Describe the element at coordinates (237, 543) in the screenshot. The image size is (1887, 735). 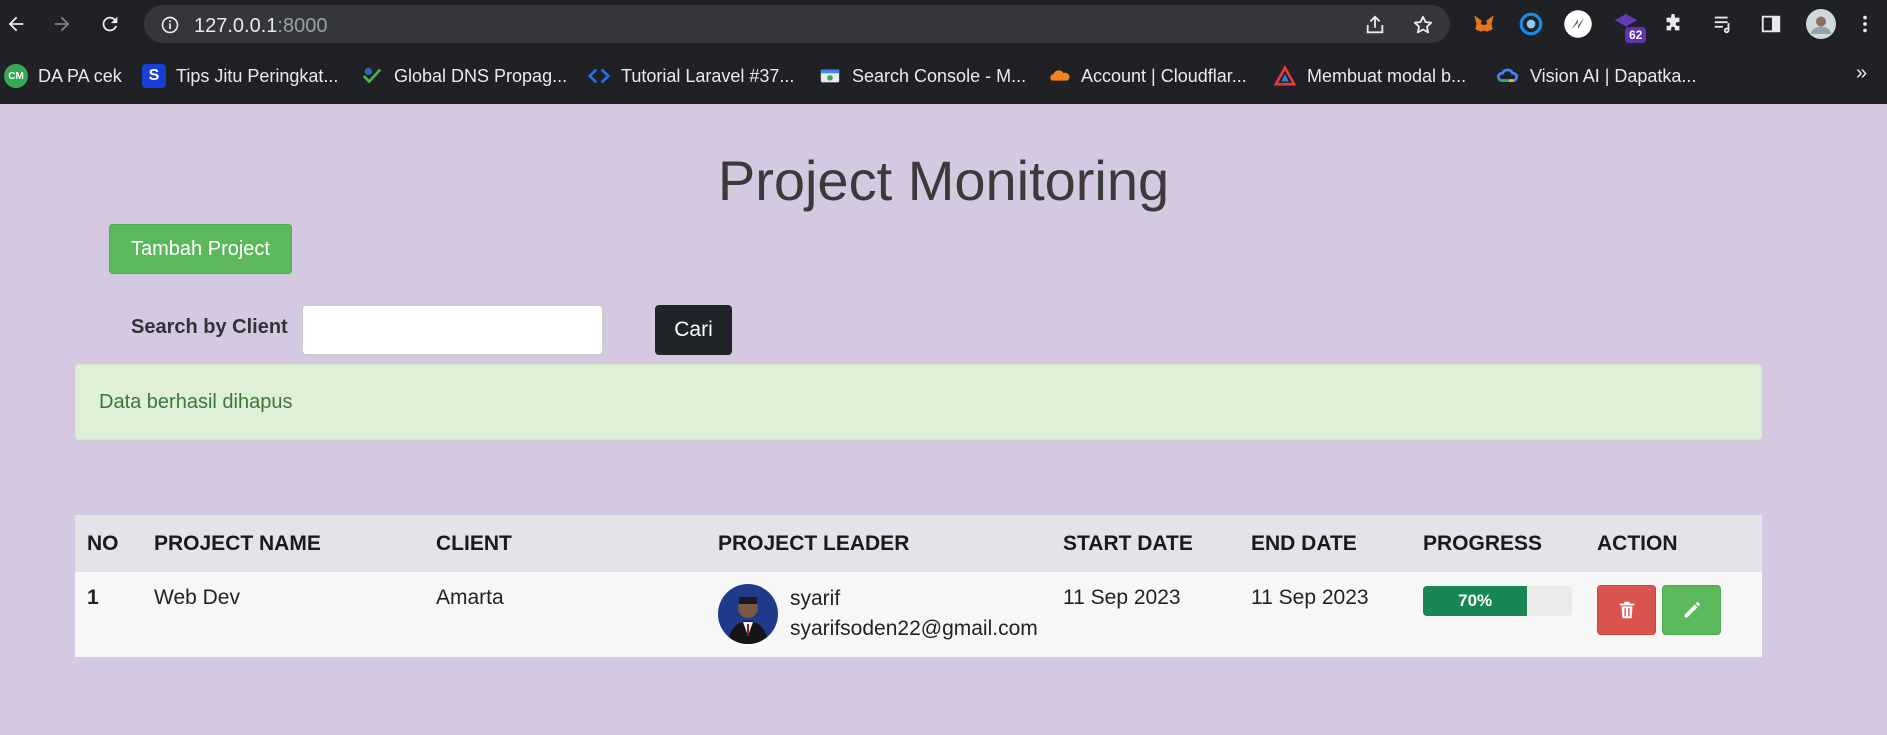
I see `header-project-name: PROJECT NAME` at that location.